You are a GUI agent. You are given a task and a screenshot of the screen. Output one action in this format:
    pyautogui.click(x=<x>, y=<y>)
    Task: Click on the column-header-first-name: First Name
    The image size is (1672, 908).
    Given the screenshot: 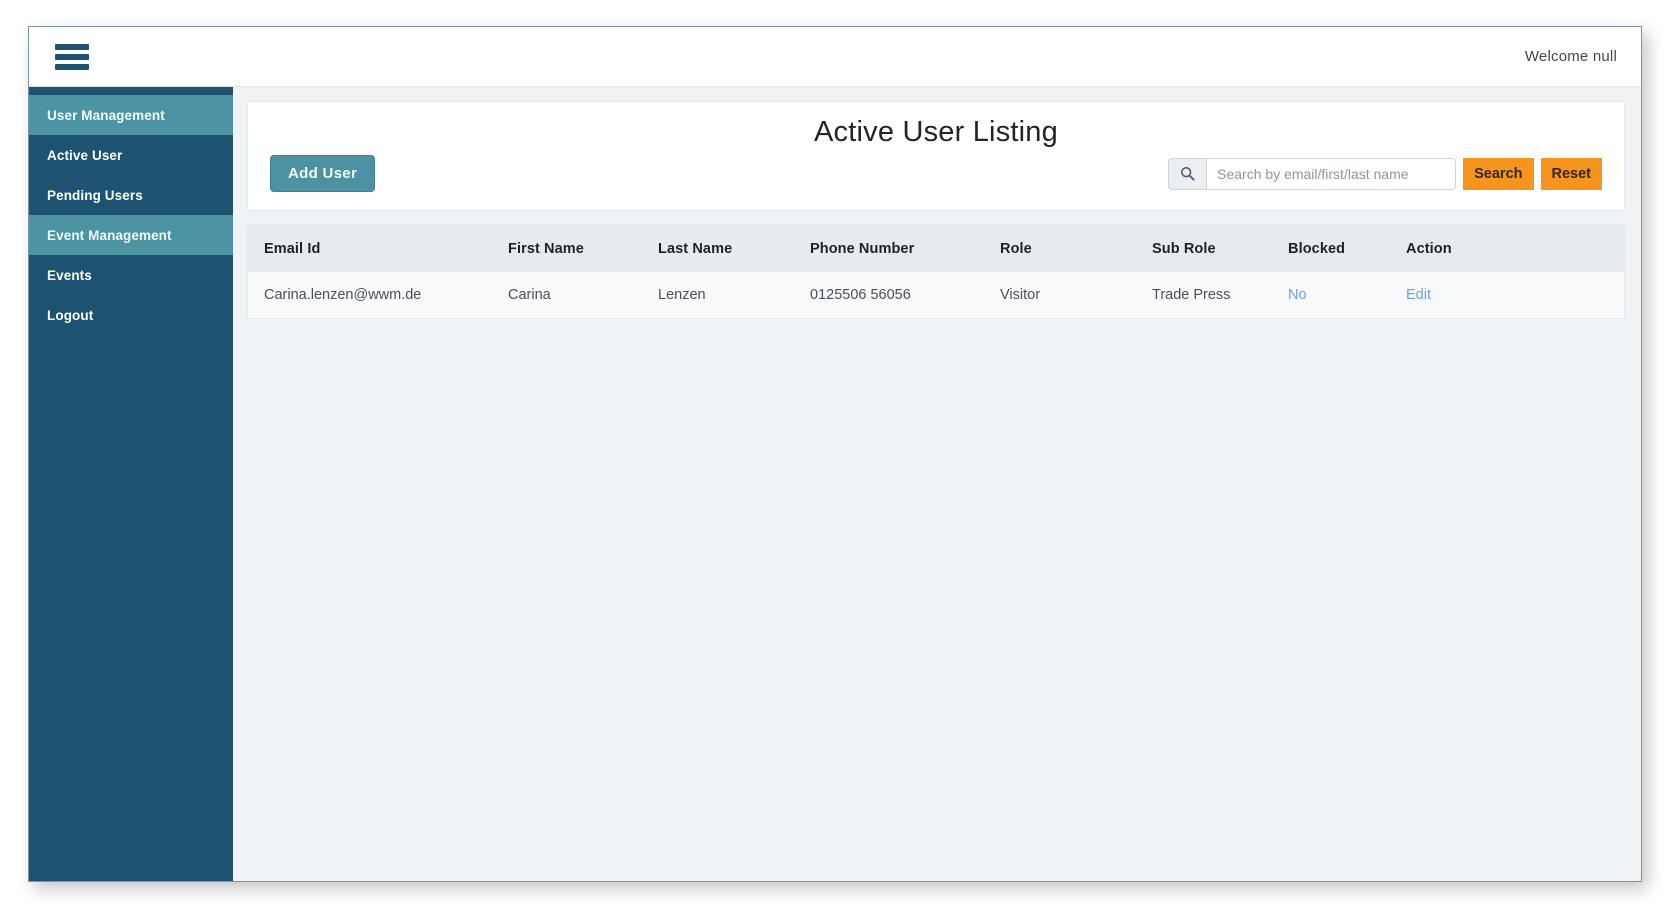 What is the action you would take?
    pyautogui.click(x=546, y=249)
    